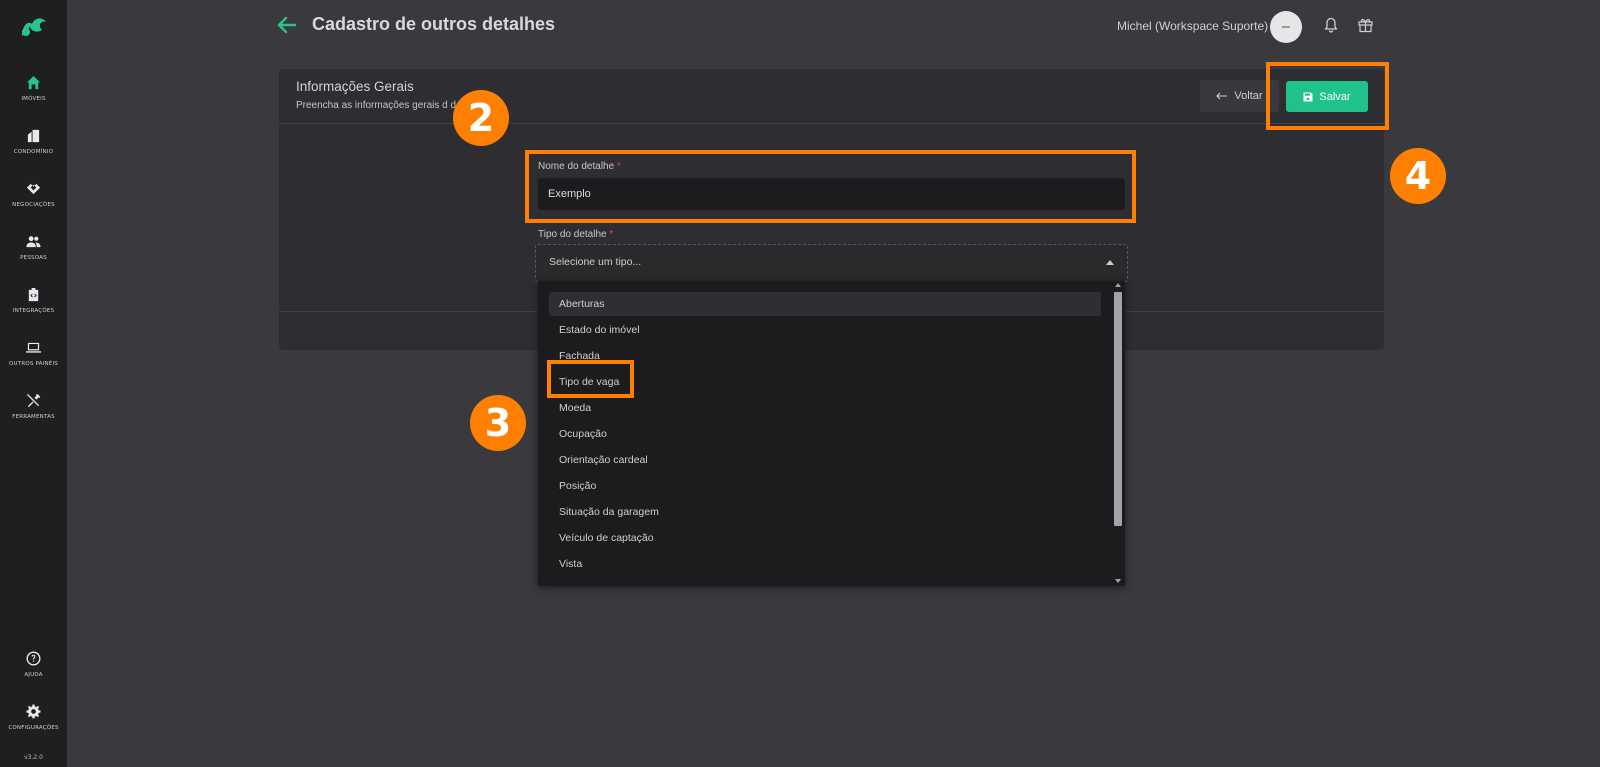 This screenshot has width=1600, height=767. What do you see at coordinates (34, 26) in the screenshot?
I see `logo-icon` at bounding box center [34, 26].